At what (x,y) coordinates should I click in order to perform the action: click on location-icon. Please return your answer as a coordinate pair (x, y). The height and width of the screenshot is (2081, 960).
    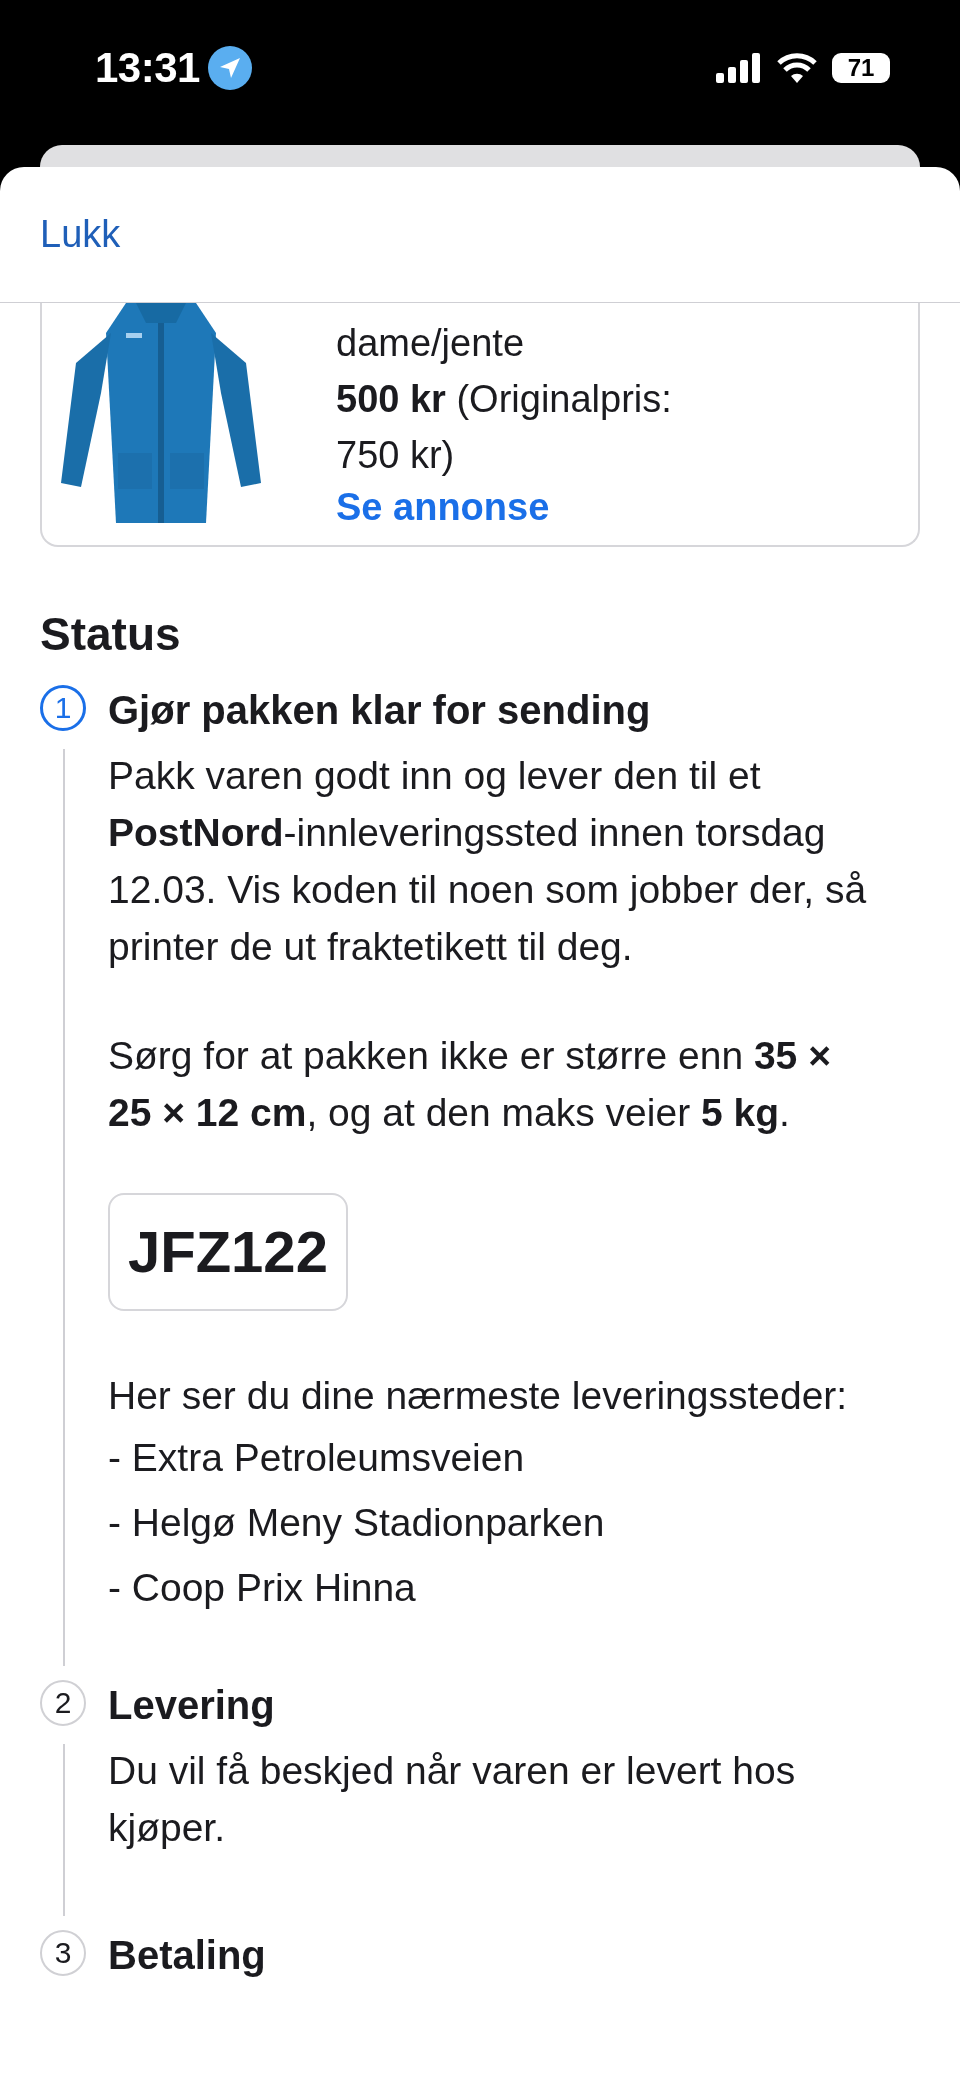
    Looking at the image, I should click on (229, 67).